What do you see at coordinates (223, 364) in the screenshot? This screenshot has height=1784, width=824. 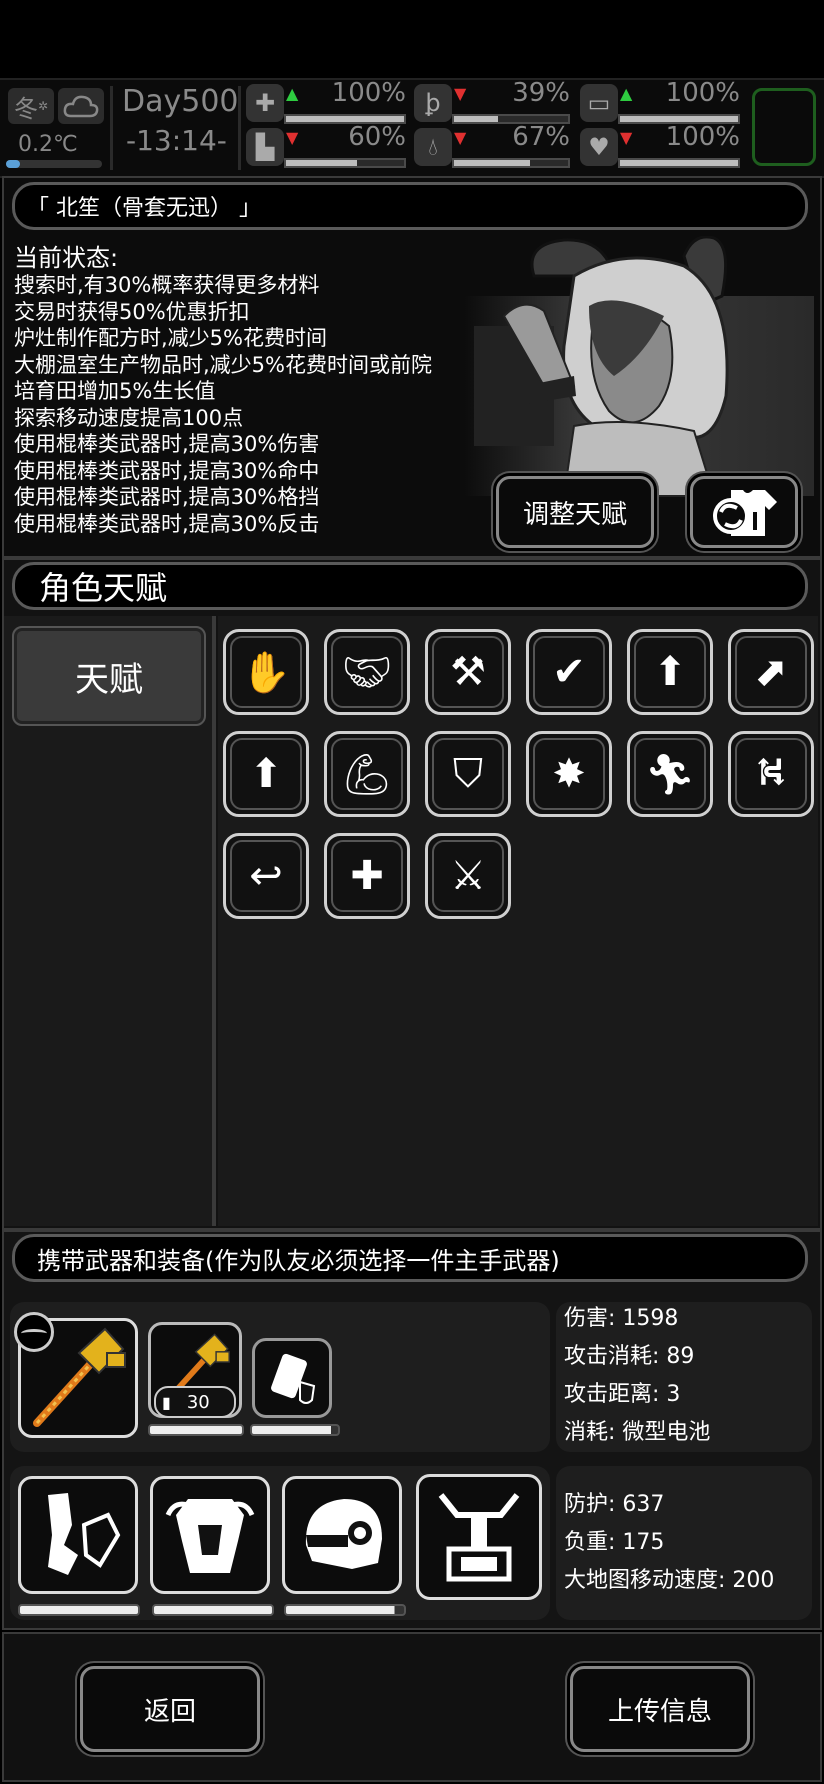 I see `effect-line: 大棚温室生产物品时,减少5%花费时间或前院` at bounding box center [223, 364].